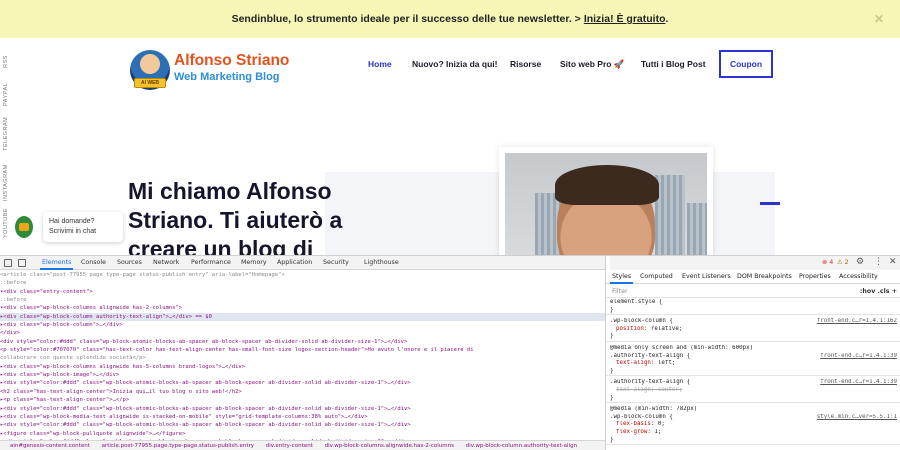 This screenshot has width=900, height=450. Describe the element at coordinates (83, 227) in the screenshot. I see `chat-bubble: Hai domande? Scrivimi in chat` at that location.